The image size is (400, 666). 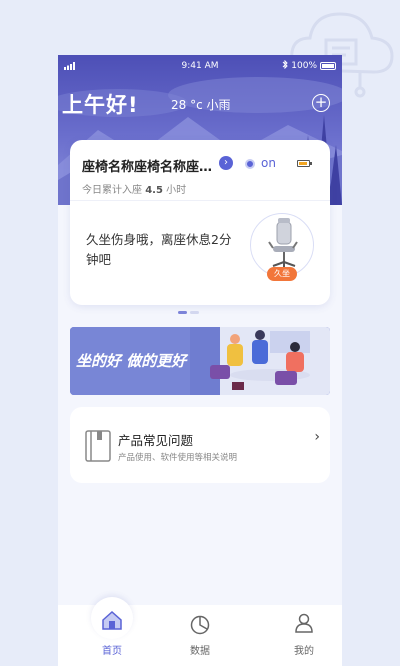 I want to click on power-toggle, so click(x=250, y=164).